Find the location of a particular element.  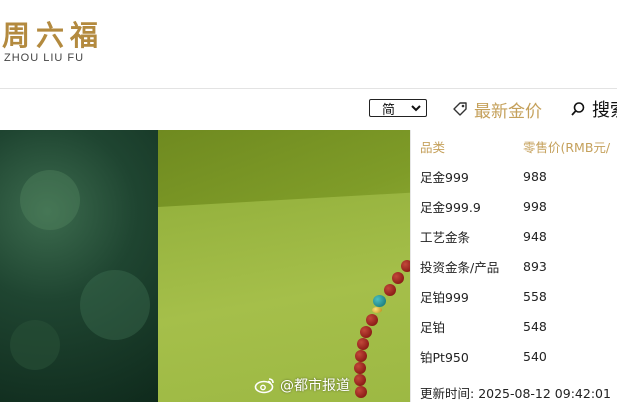

weibo-watermark: @都市报道 is located at coordinates (302, 385).